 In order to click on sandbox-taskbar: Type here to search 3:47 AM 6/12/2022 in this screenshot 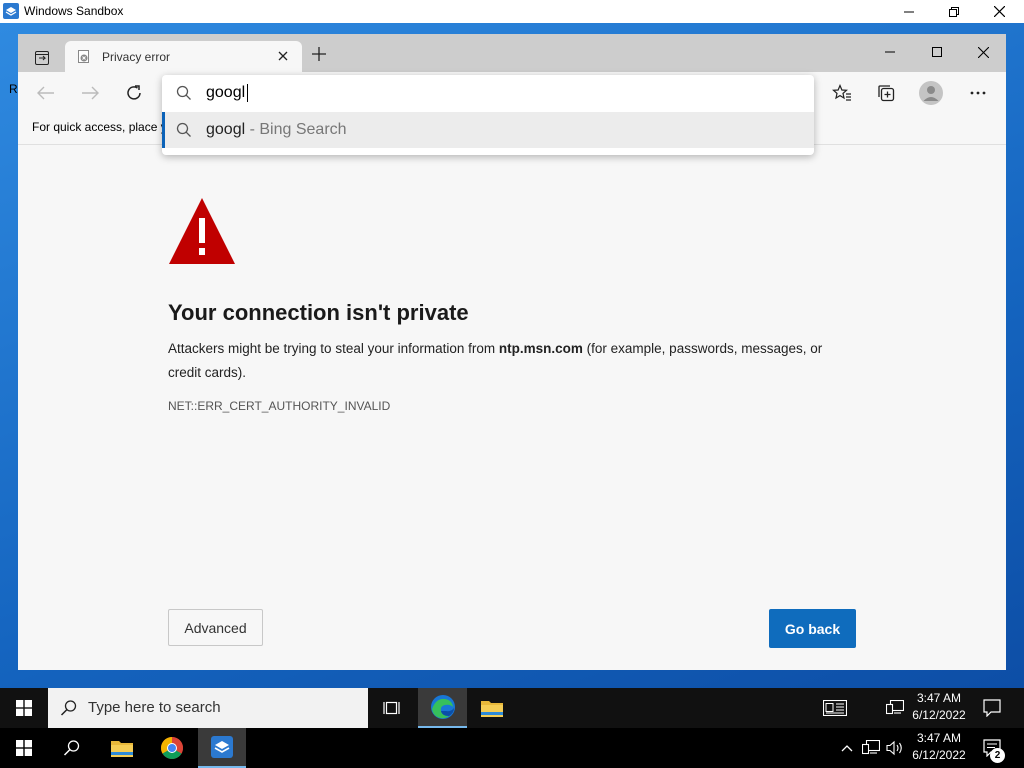, I will do `click(512, 708)`.